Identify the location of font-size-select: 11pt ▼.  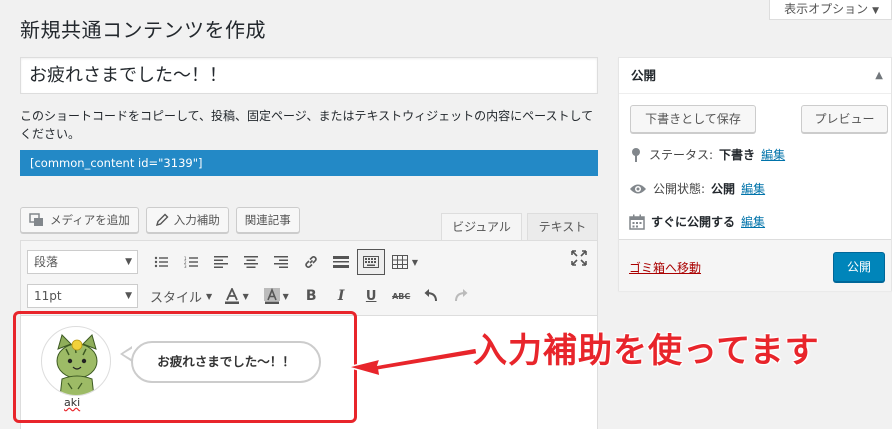
(82, 296).